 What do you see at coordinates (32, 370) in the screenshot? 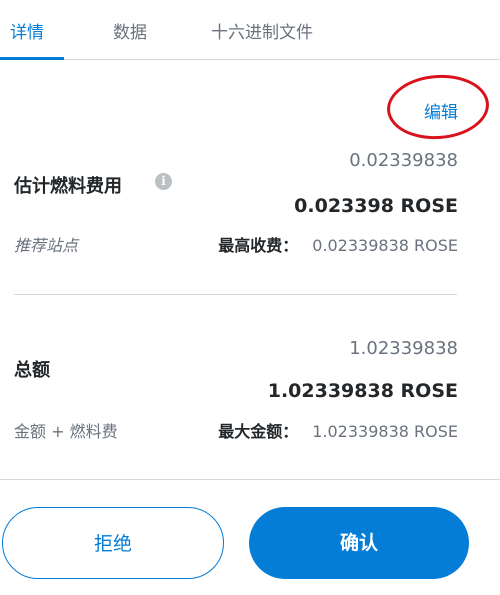
I see `total-label: 总额` at bounding box center [32, 370].